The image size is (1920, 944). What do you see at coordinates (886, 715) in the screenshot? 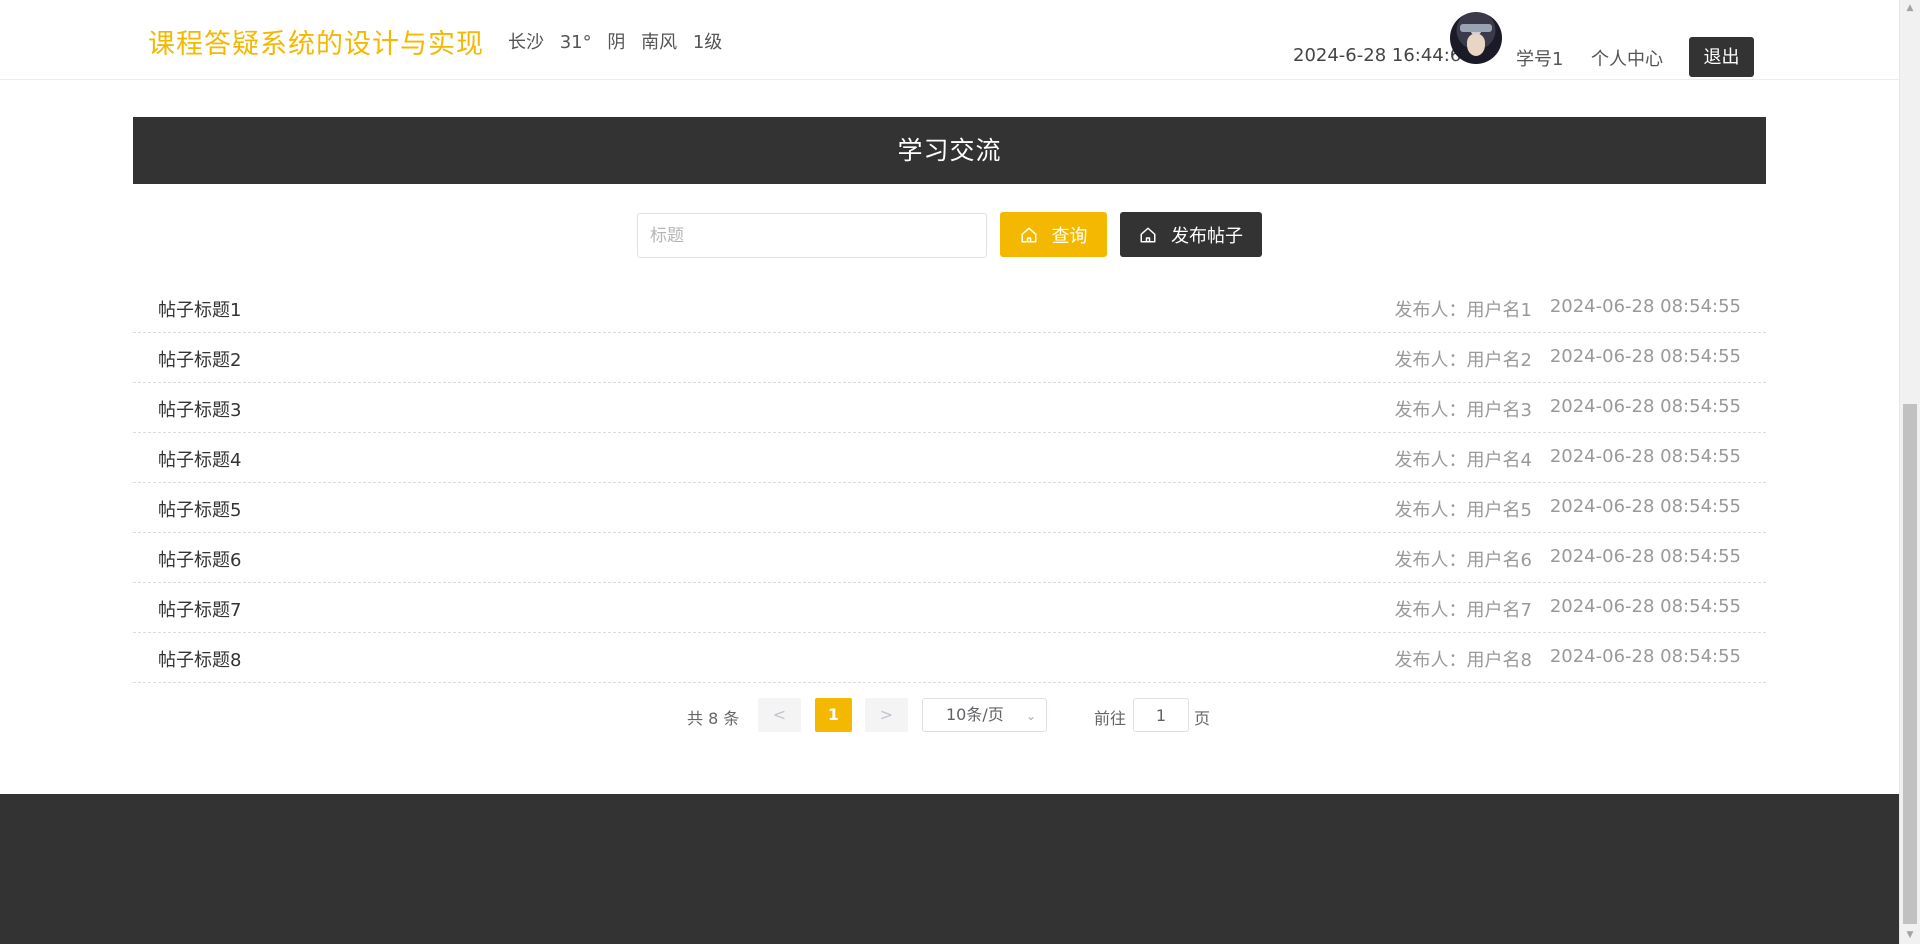
I see `pagination-next-button: >` at bounding box center [886, 715].